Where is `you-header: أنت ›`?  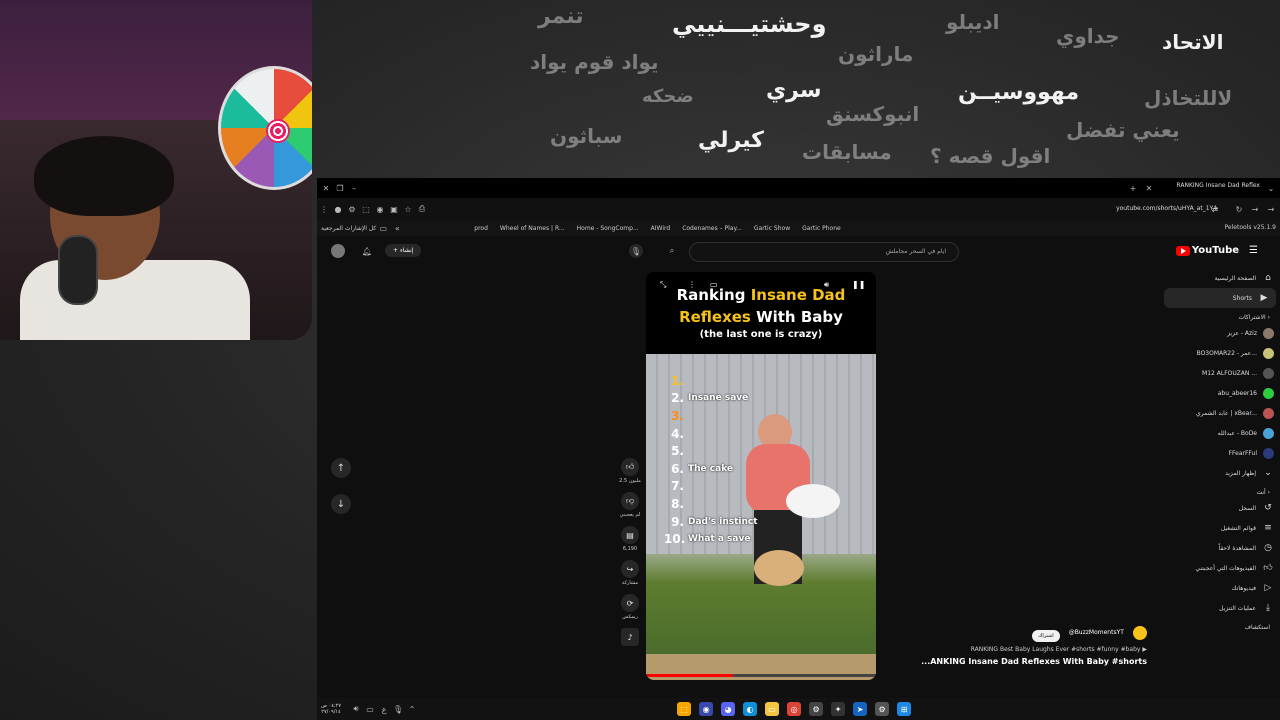 you-header: أنت › is located at coordinates (1220, 490).